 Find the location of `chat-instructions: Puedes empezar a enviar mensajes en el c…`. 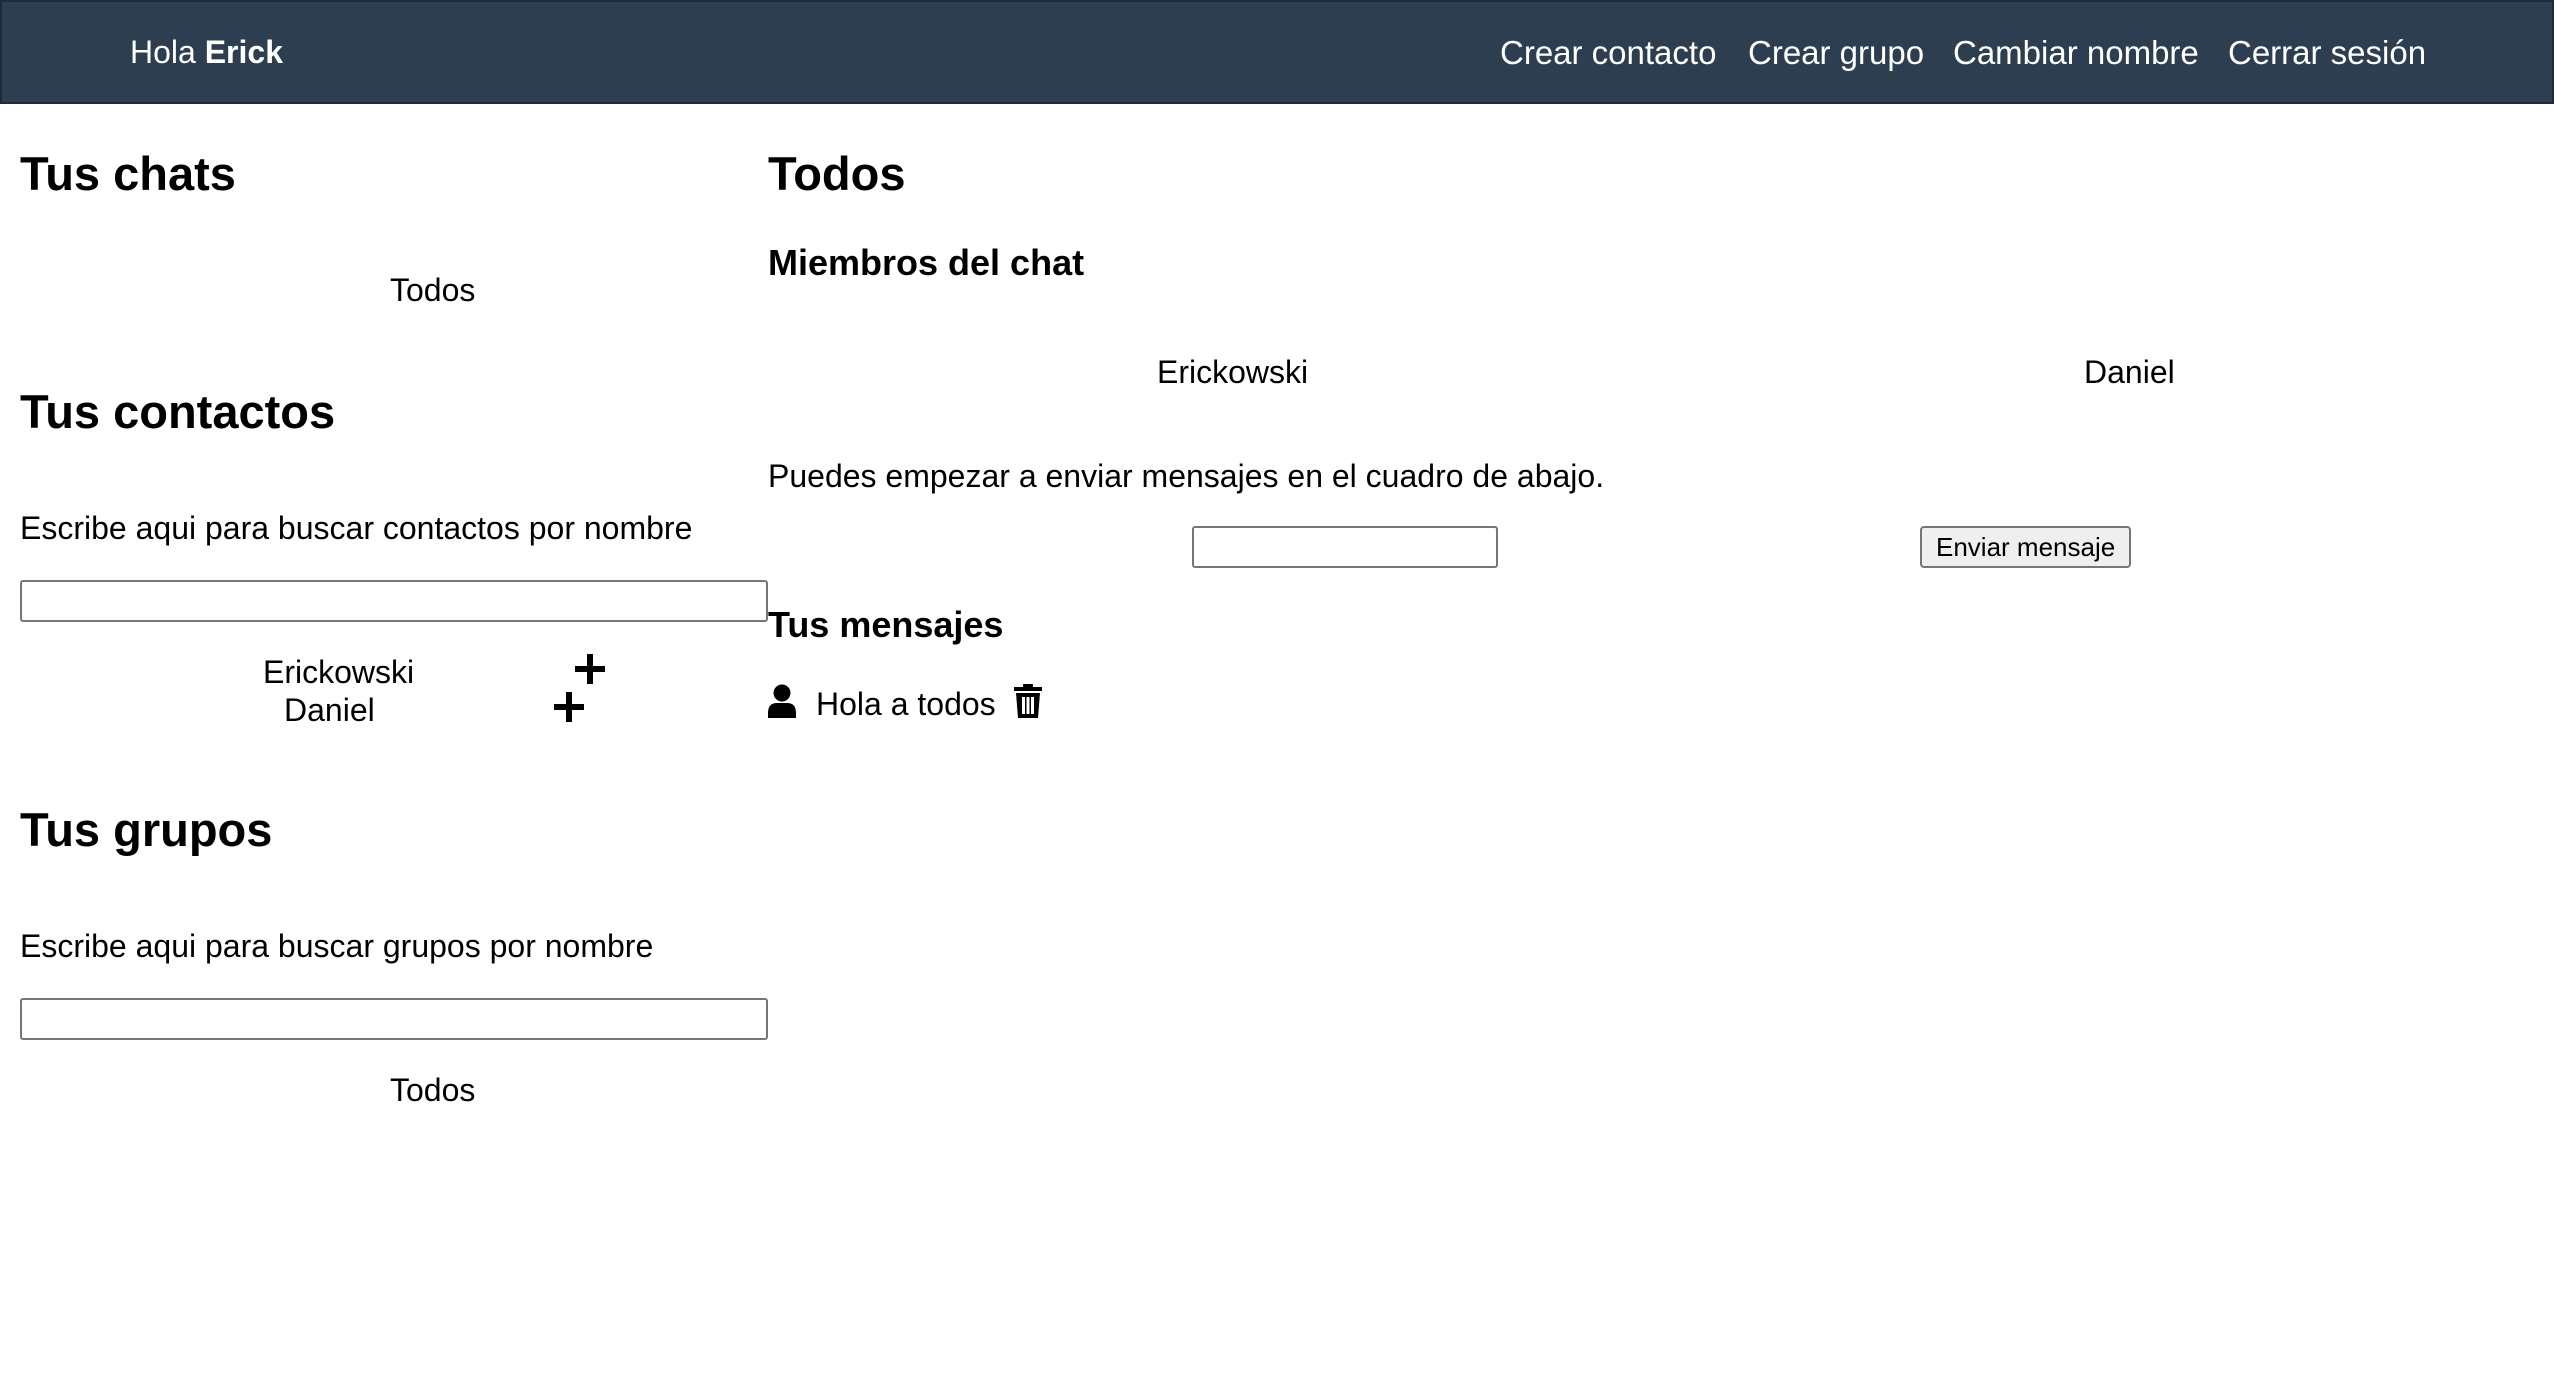

chat-instructions: Puedes empezar a enviar mensajes en el c… is located at coordinates (1186, 476).